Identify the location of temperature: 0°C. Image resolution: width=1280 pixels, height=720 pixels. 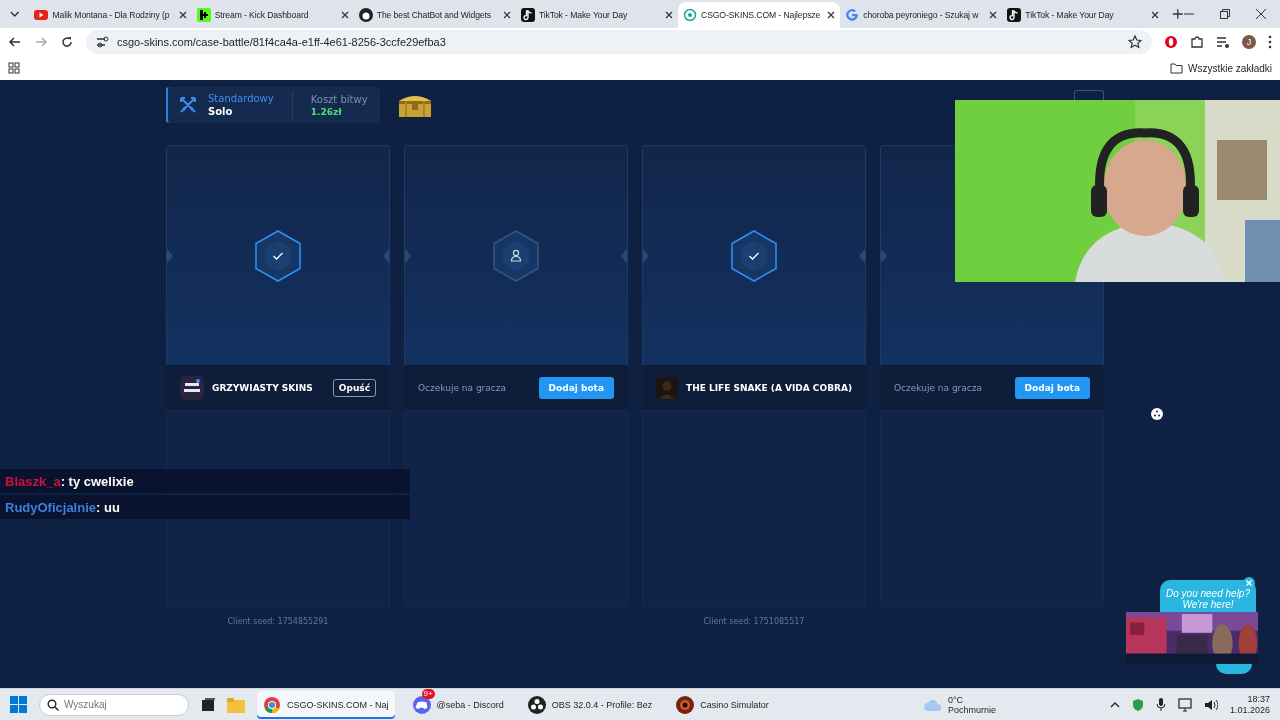
(956, 699).